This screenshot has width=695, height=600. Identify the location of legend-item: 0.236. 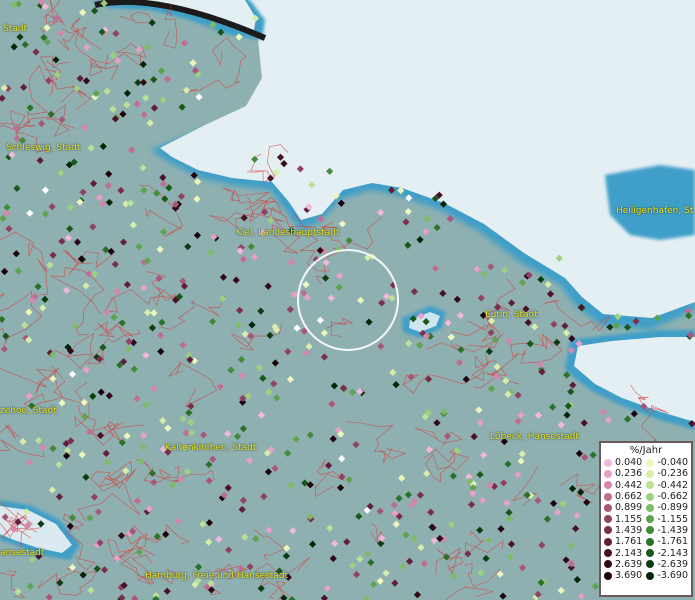
(624, 473).